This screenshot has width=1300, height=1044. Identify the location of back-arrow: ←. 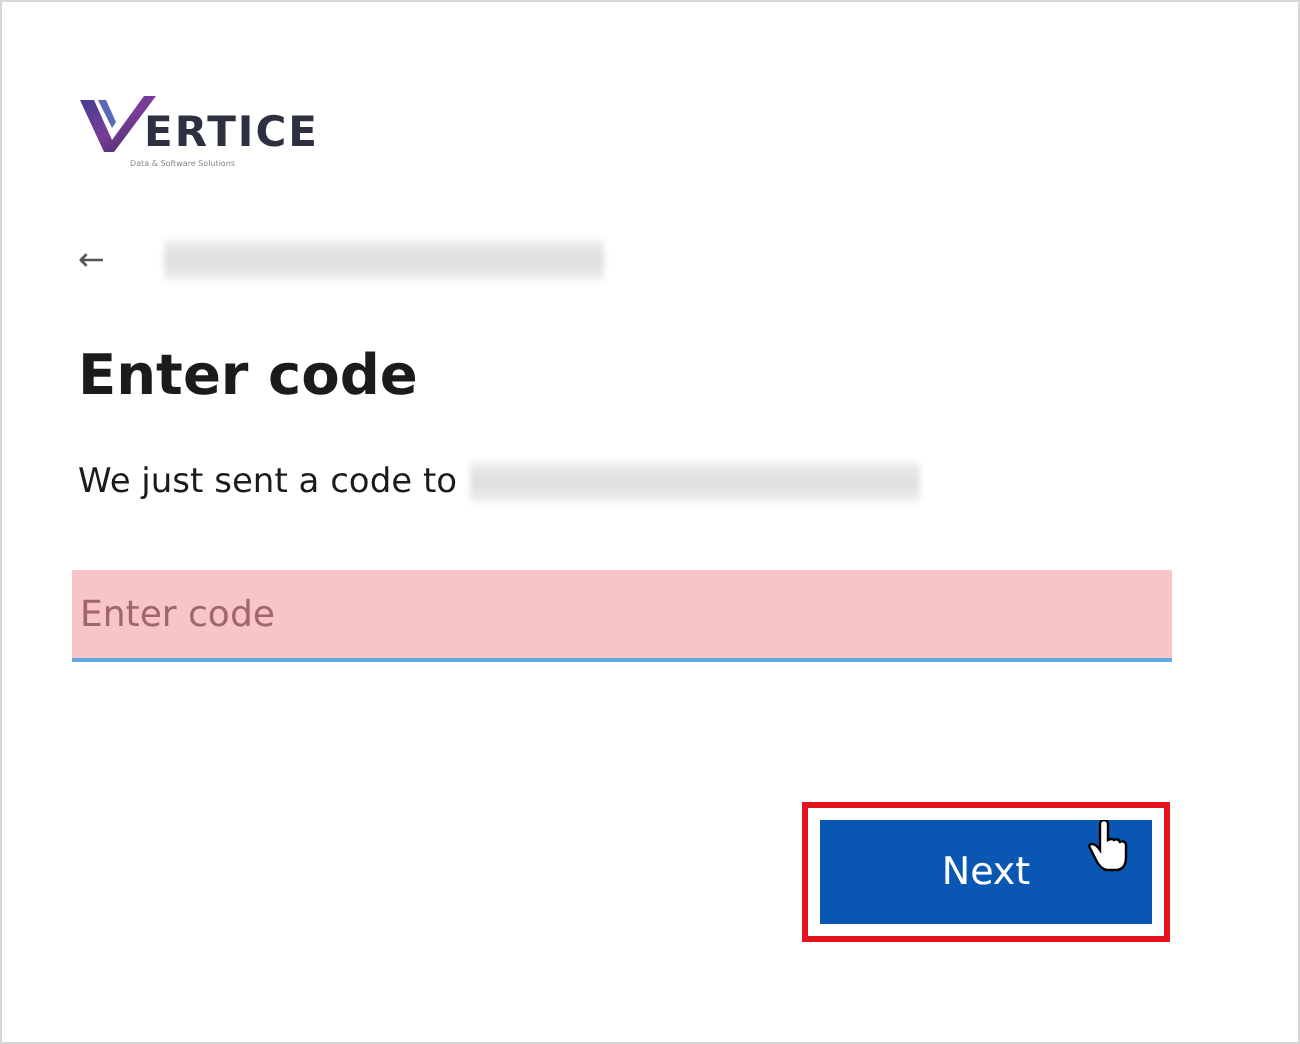
(91, 260).